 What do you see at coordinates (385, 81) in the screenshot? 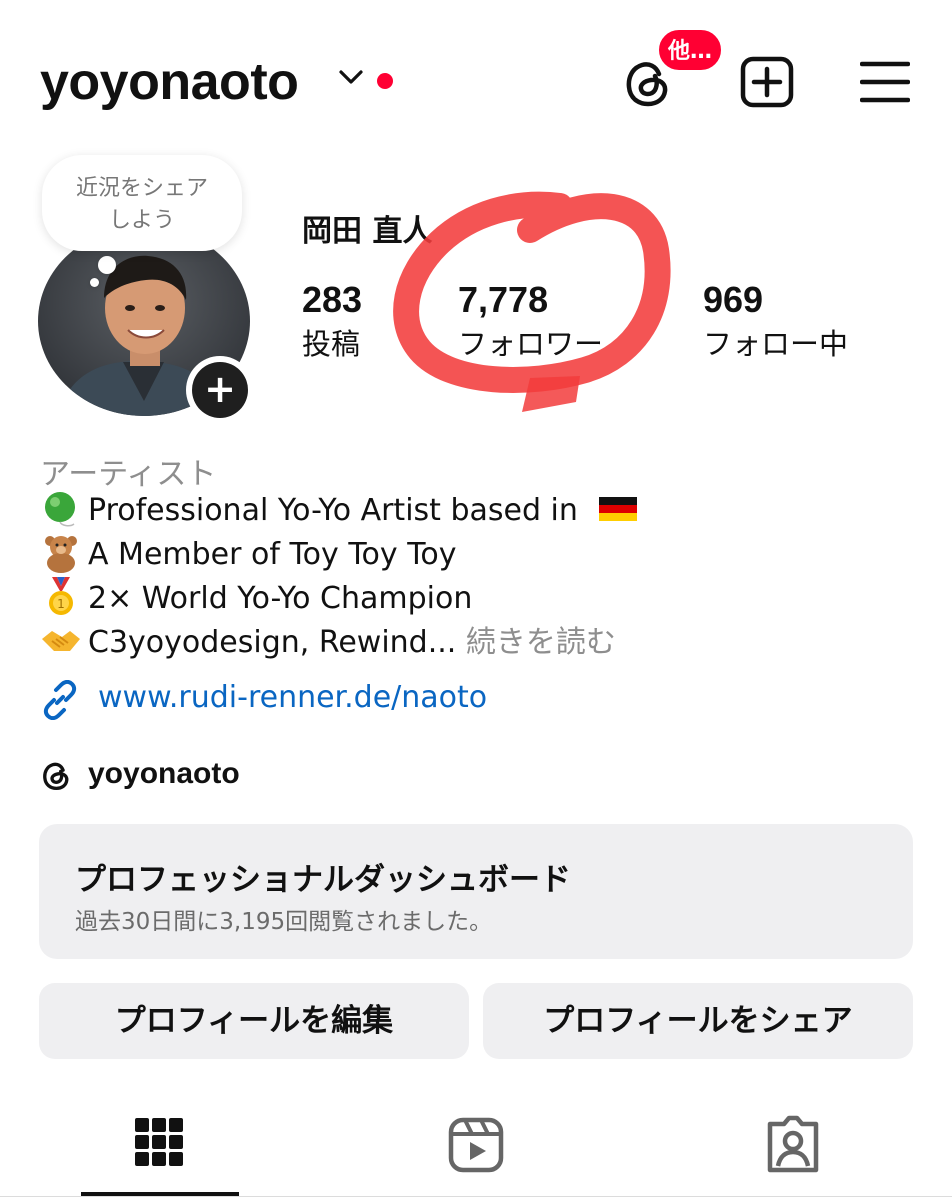
I see `notification-dot` at bounding box center [385, 81].